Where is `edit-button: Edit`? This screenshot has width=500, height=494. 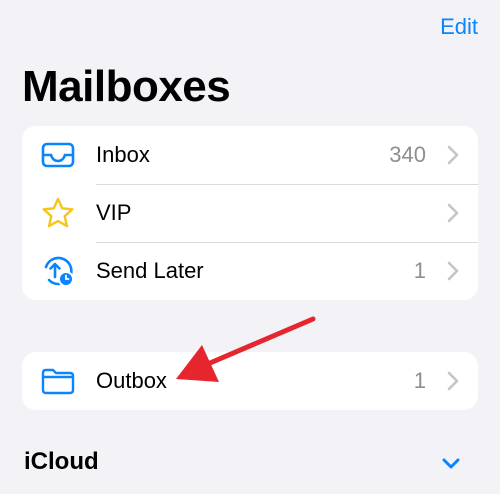 edit-button: Edit is located at coordinates (459, 27).